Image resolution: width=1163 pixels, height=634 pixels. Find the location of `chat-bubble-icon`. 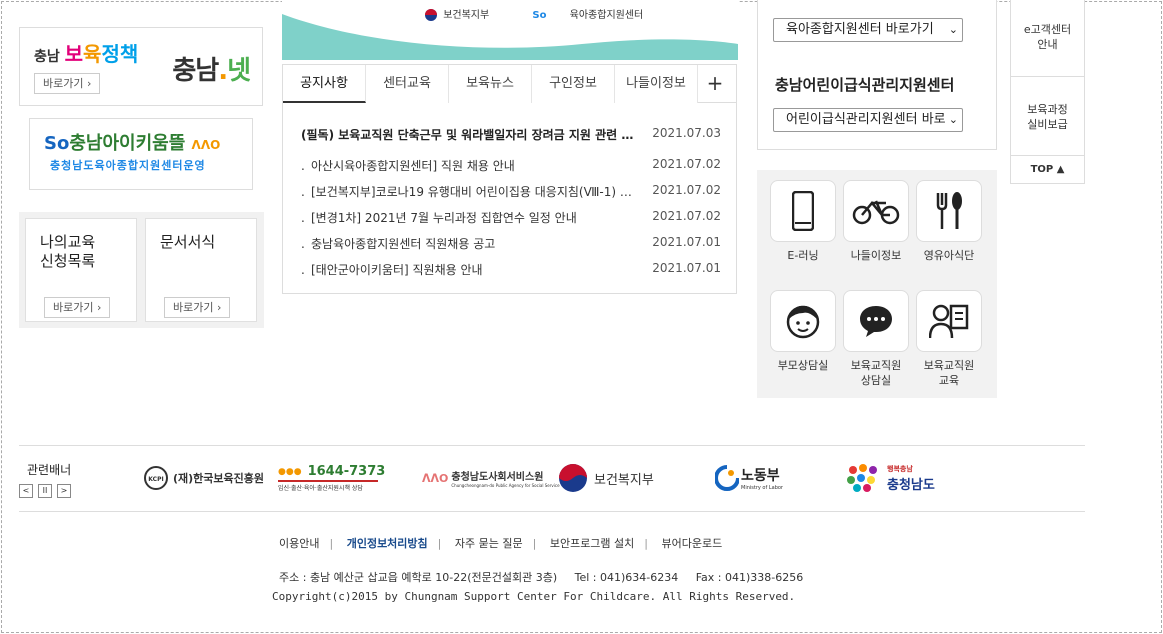

chat-bubble-icon is located at coordinates (876, 321).